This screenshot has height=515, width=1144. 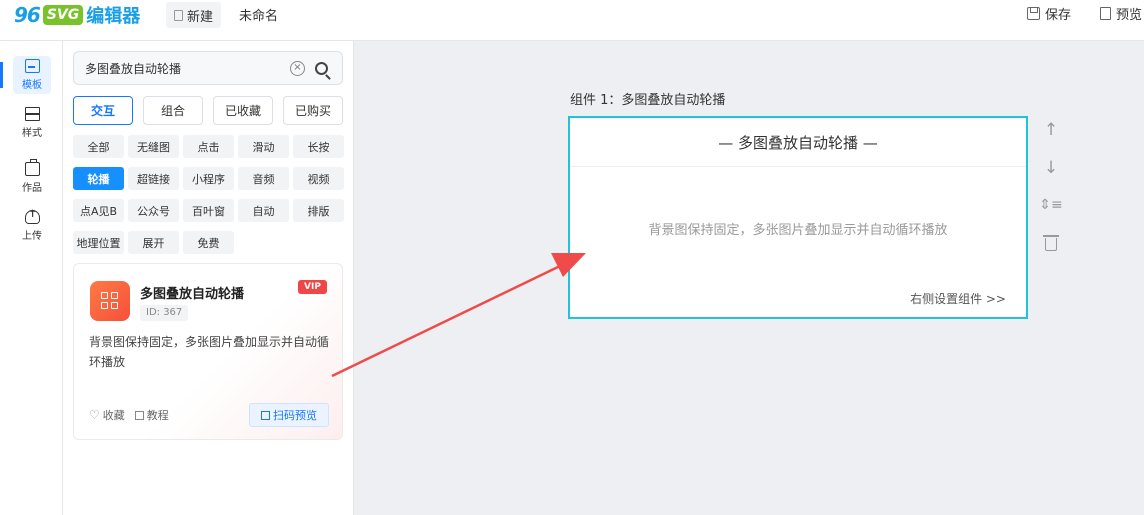 I want to click on line-spacing-icon: ⇕≡, so click(x=1051, y=205).